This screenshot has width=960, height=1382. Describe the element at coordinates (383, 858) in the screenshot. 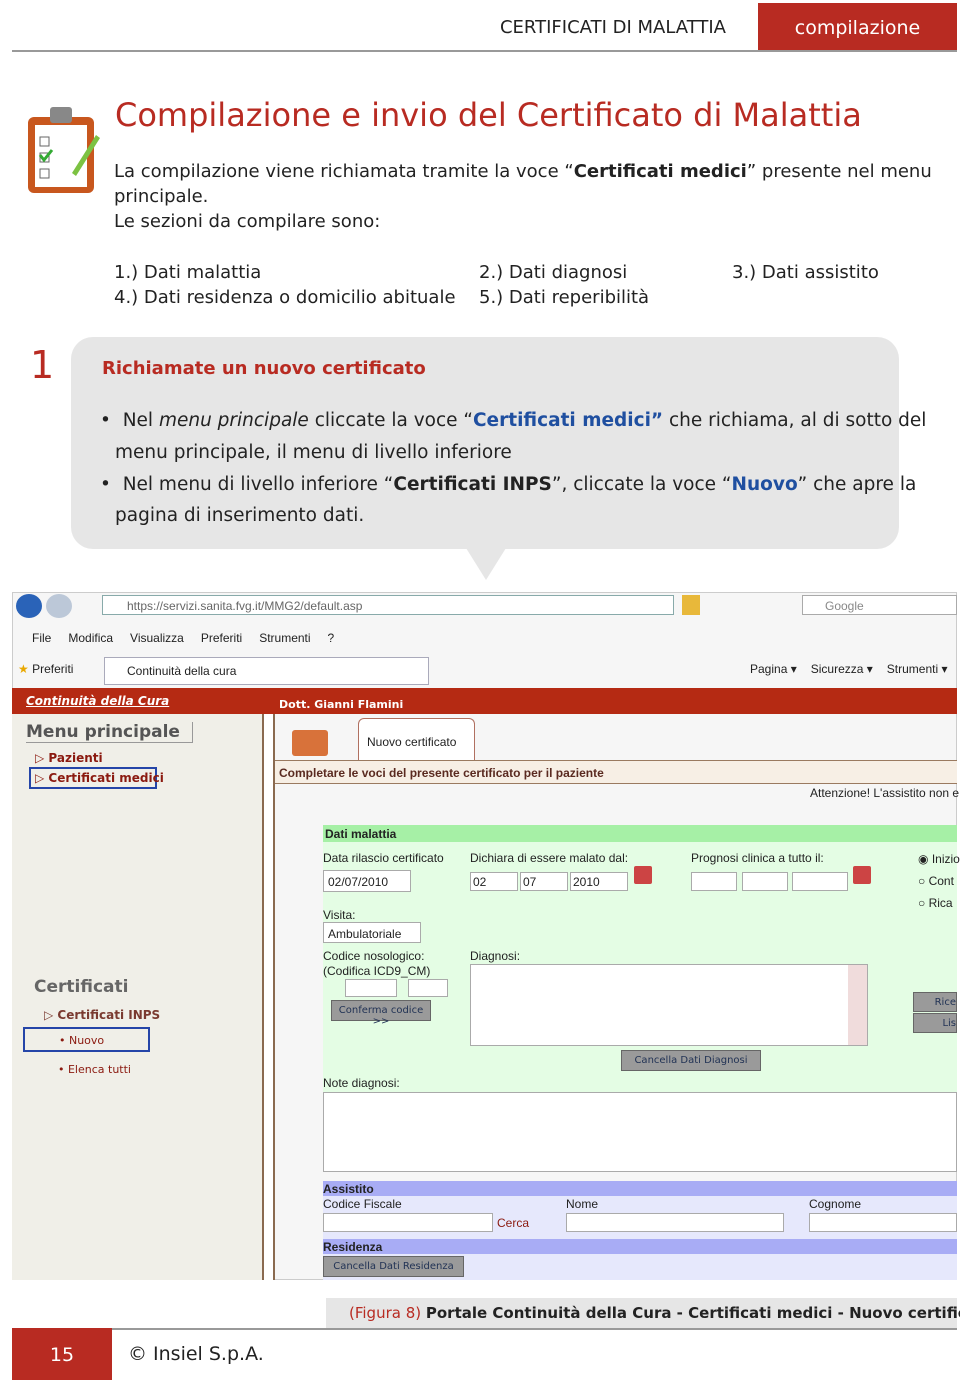

I see `data-rilascio-label: Data rilascio certificato` at that location.